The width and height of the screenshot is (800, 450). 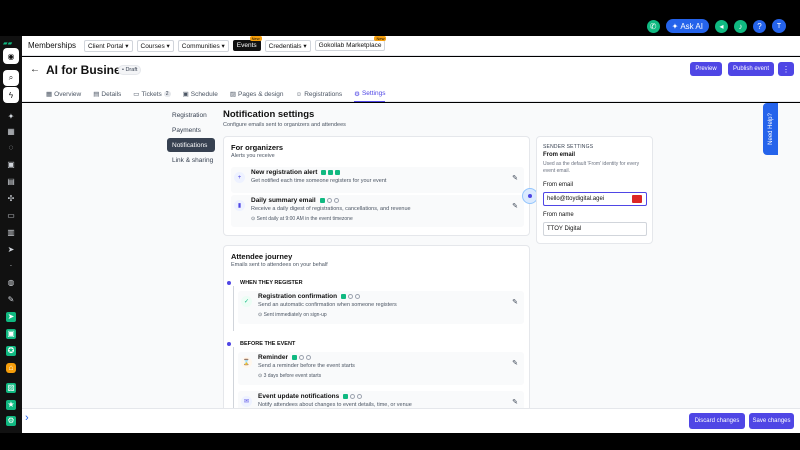 What do you see at coordinates (11, 132) in the screenshot?
I see `dashboard-icon: ▦` at bounding box center [11, 132].